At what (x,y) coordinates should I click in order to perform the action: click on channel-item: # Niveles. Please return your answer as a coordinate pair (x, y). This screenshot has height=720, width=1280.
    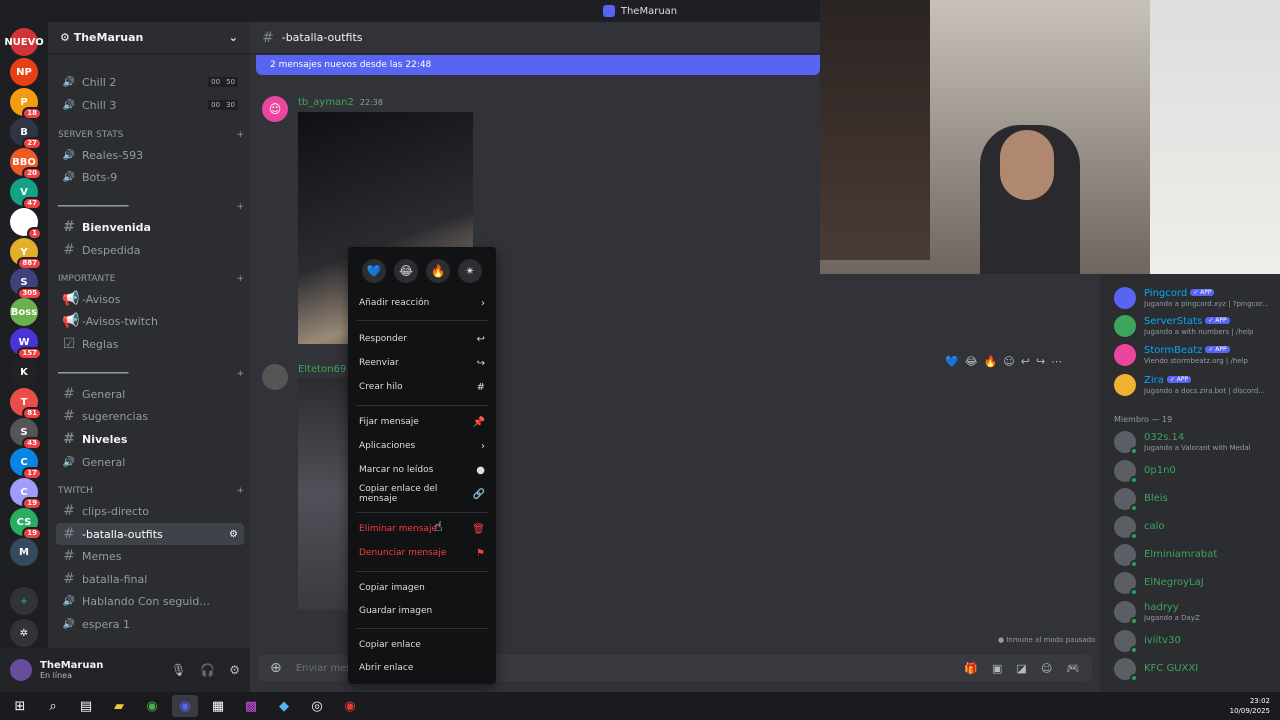
    Looking at the image, I should click on (150, 439).